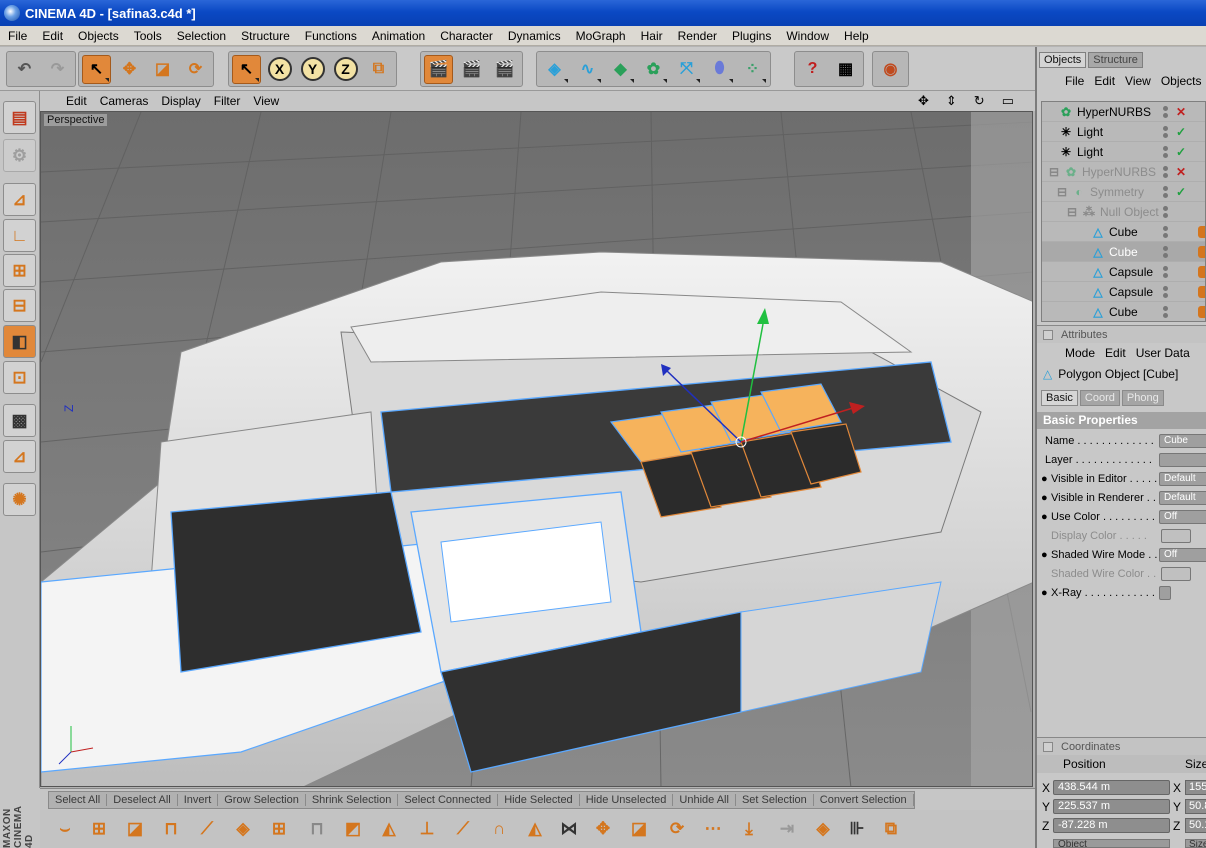  What do you see at coordinates (1182, 479) in the screenshot?
I see `visible-in-editor-select: Default` at bounding box center [1182, 479].